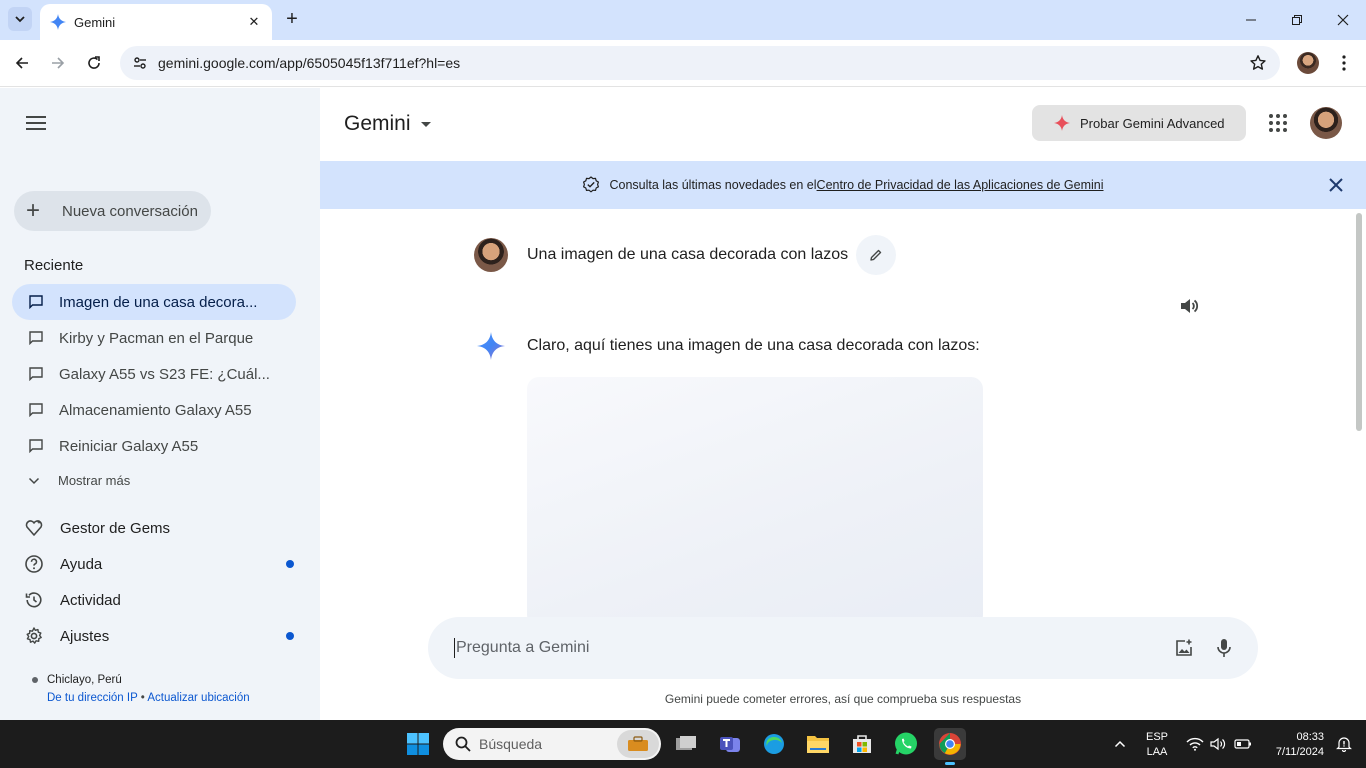 The image size is (1366, 768). I want to click on update-location-link: Actualizar ubicación, so click(198, 698).